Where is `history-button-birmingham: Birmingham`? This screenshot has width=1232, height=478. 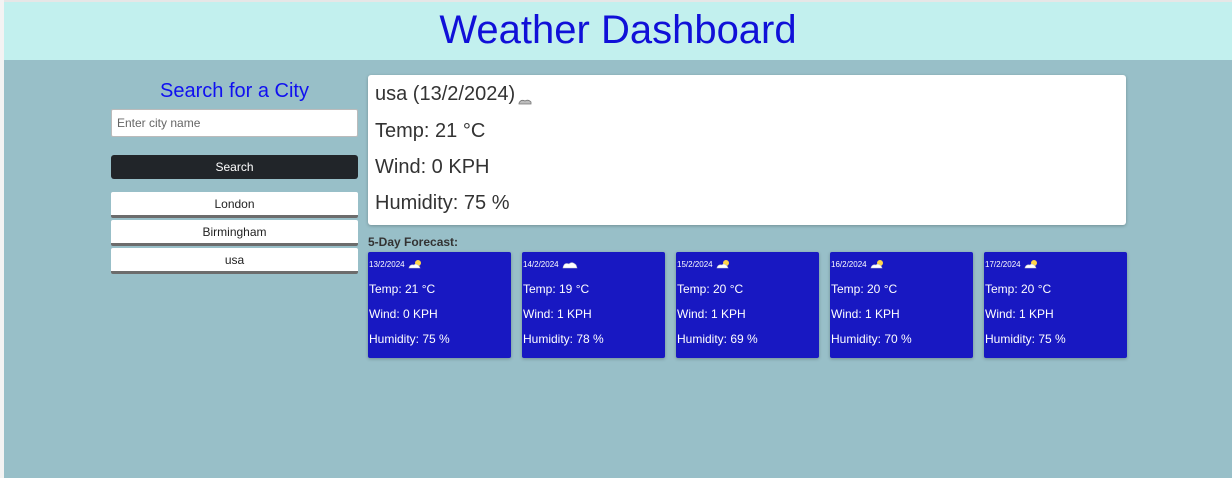 history-button-birmingham: Birmingham is located at coordinates (234, 233).